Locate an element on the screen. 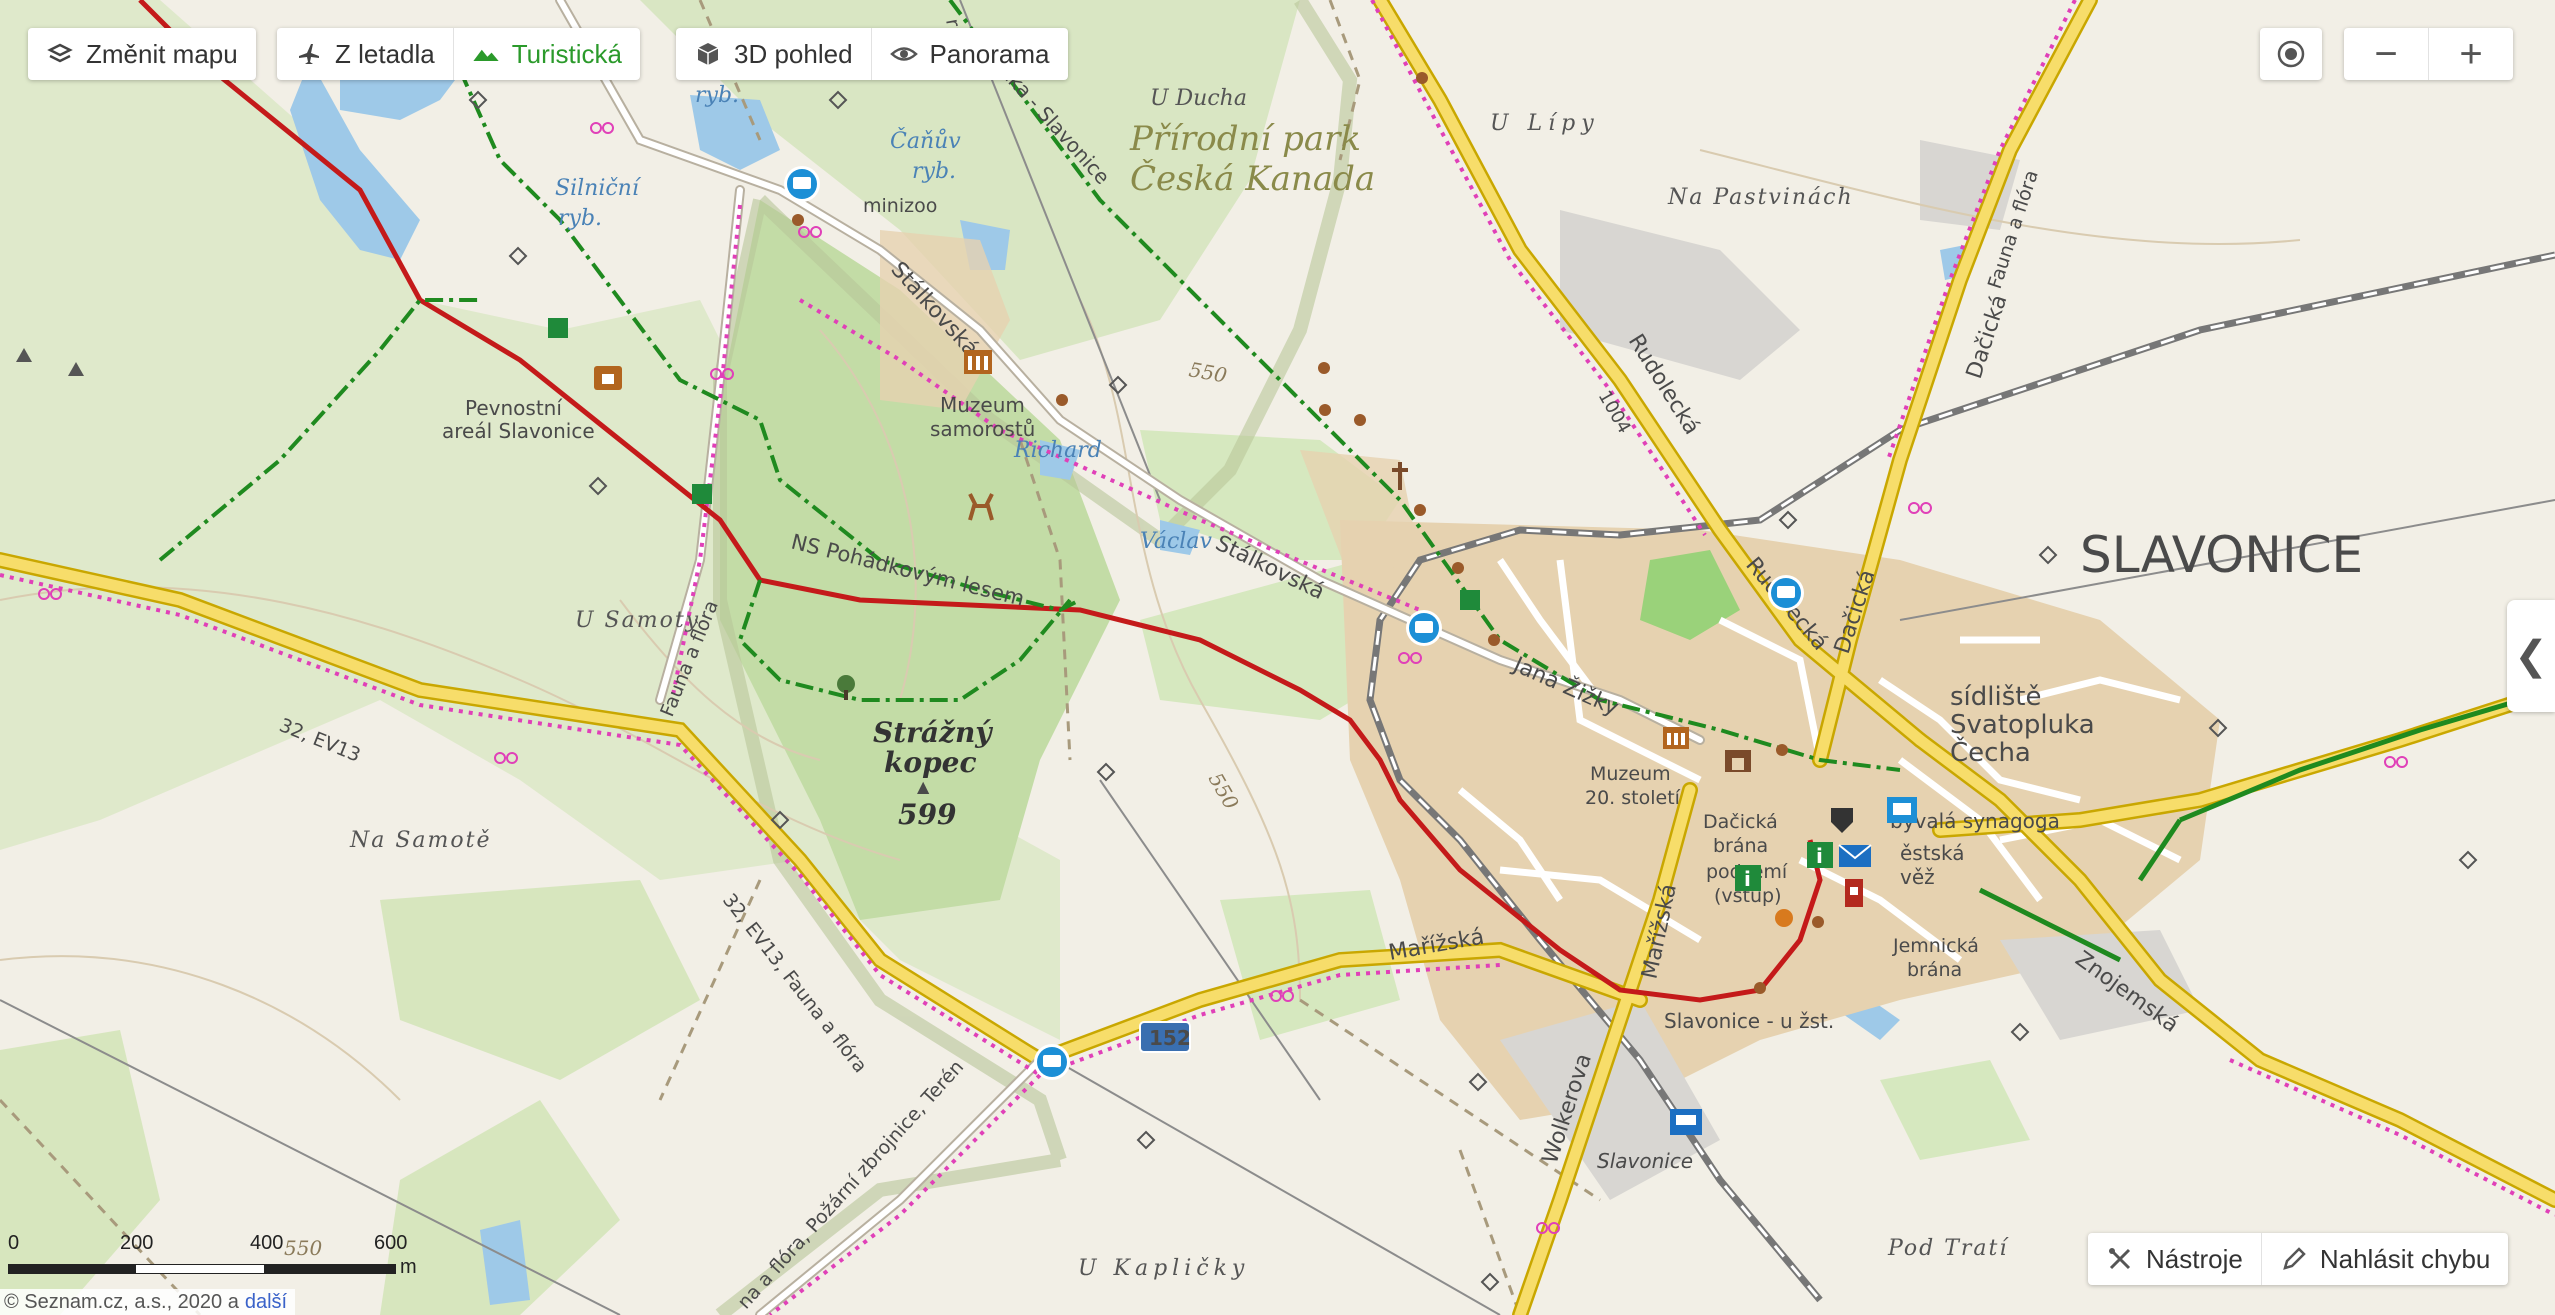  scale-label-400: 400 is located at coordinates (267, 1243).